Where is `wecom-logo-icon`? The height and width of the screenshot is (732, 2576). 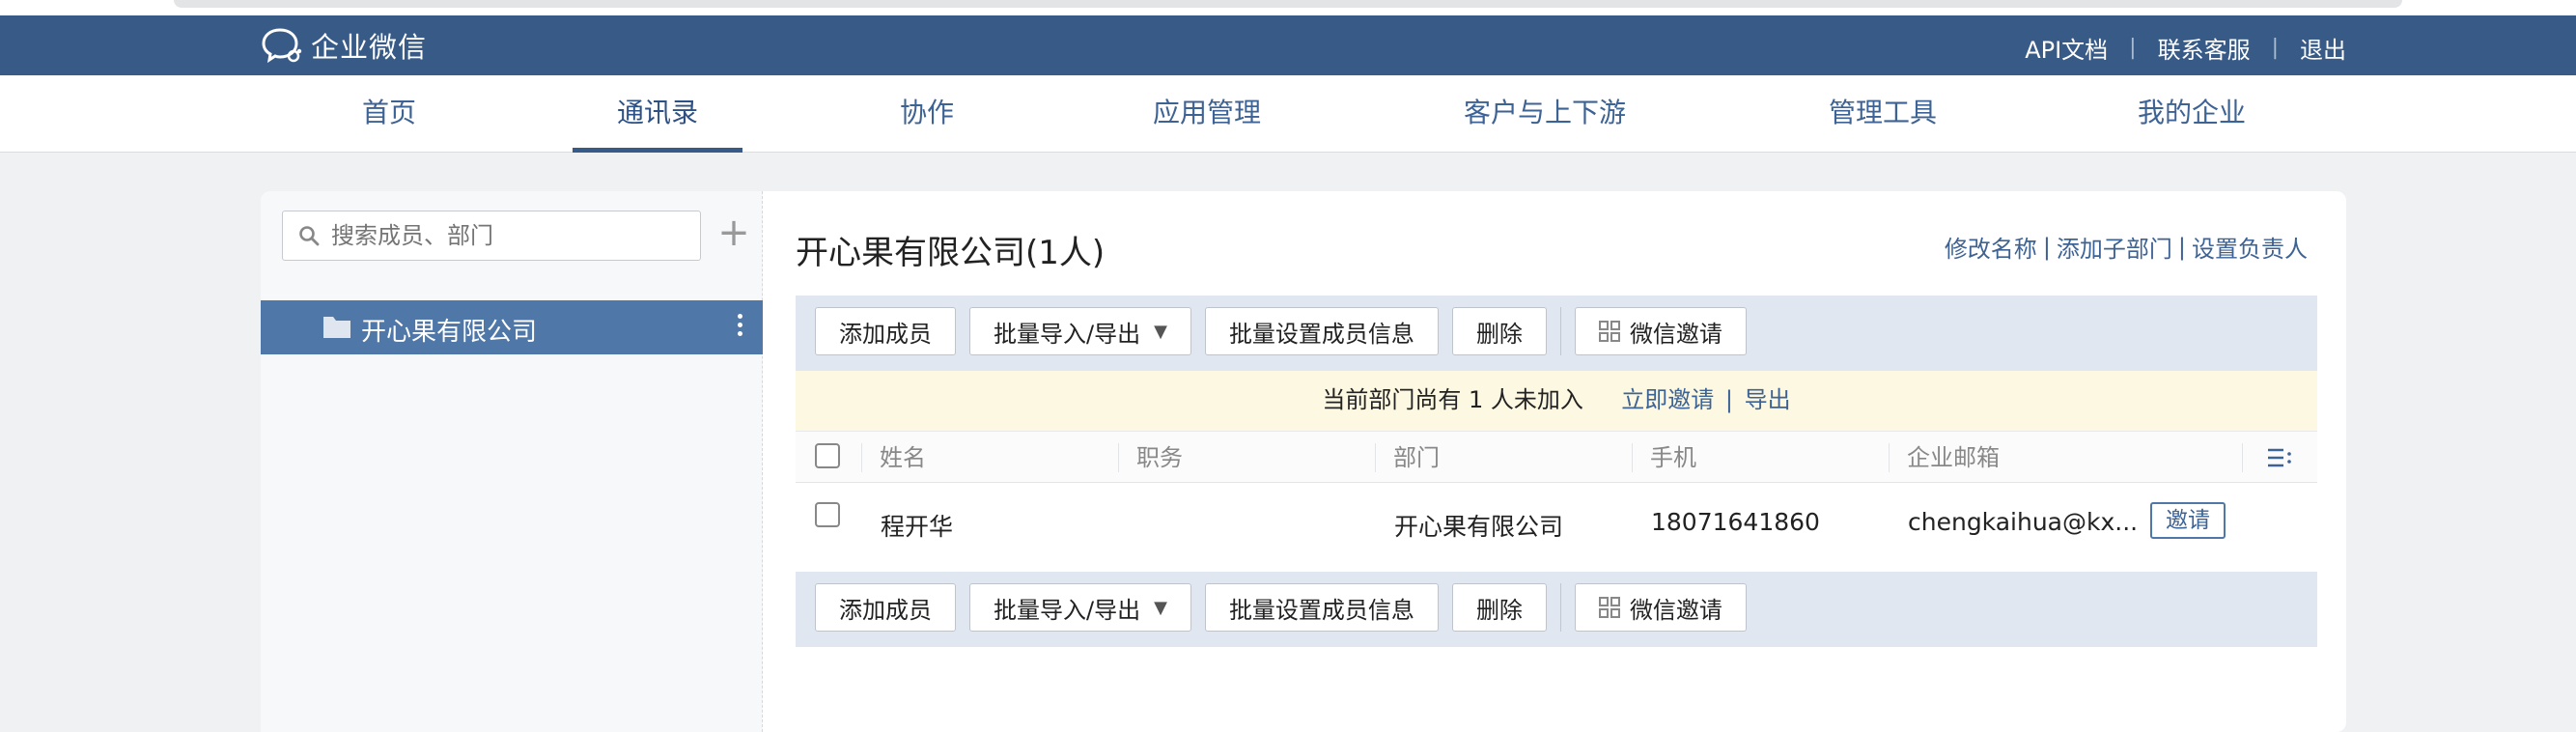 wecom-logo-icon is located at coordinates (282, 46).